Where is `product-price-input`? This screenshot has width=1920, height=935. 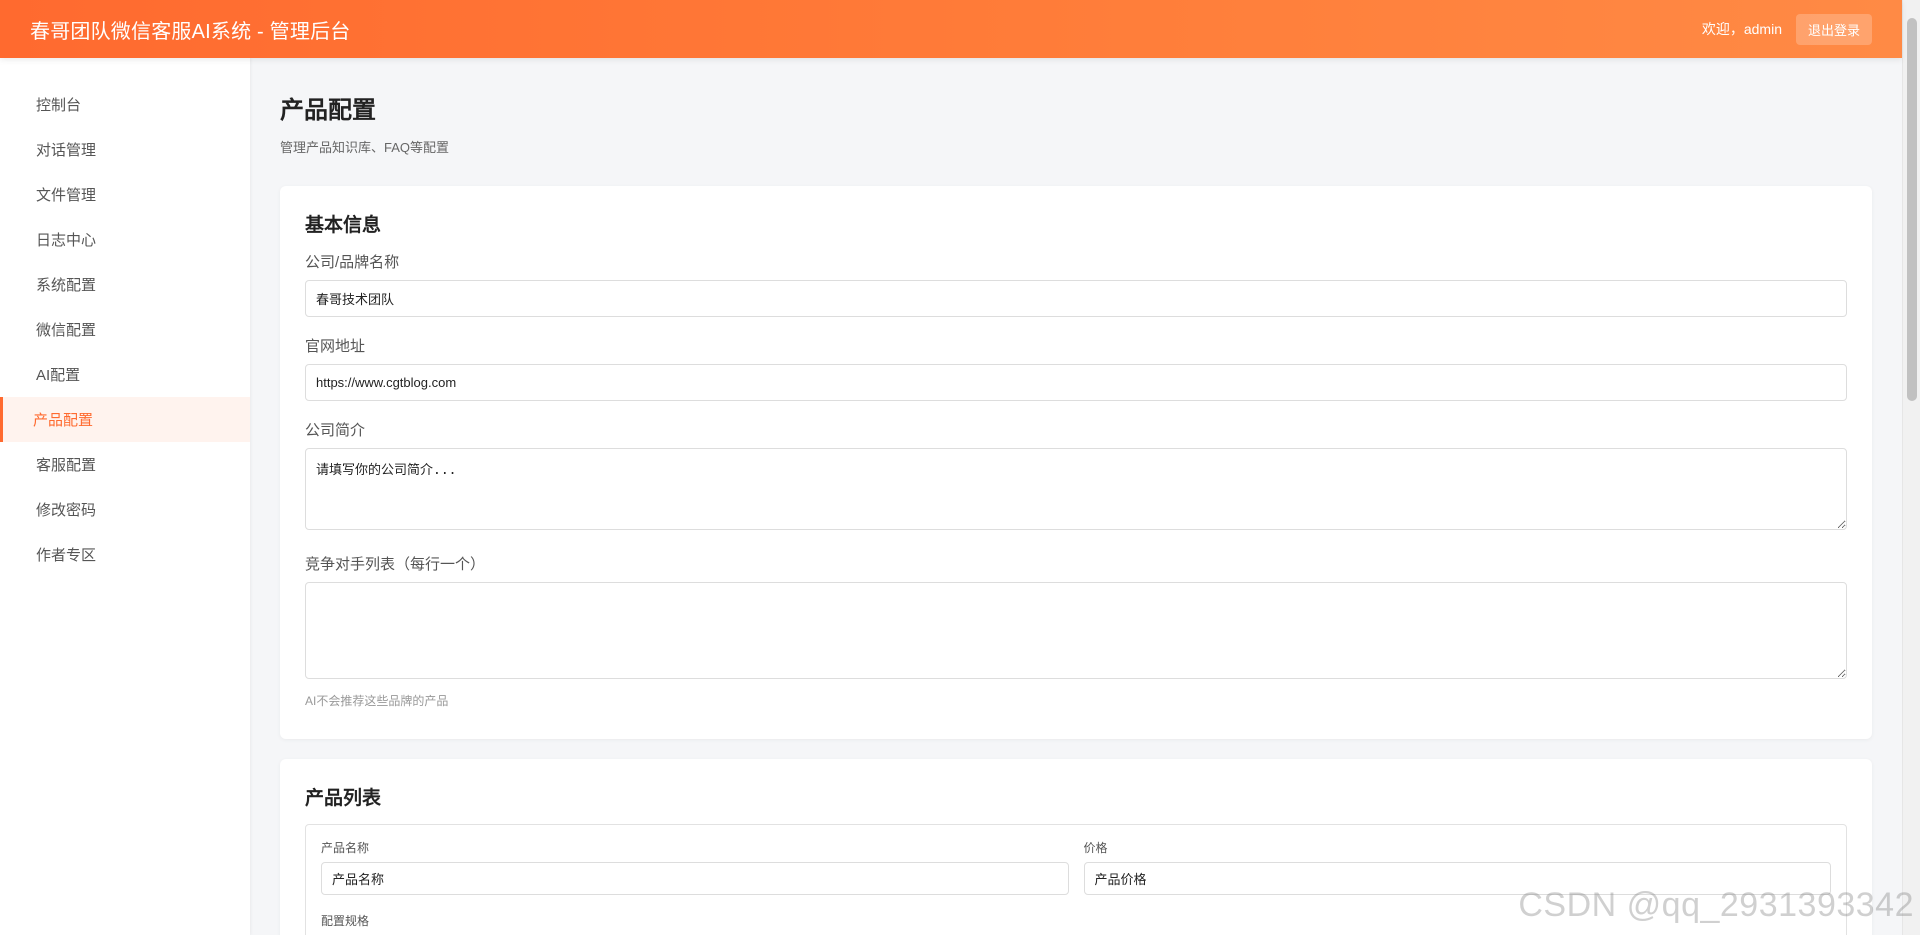 product-price-input is located at coordinates (1457, 878).